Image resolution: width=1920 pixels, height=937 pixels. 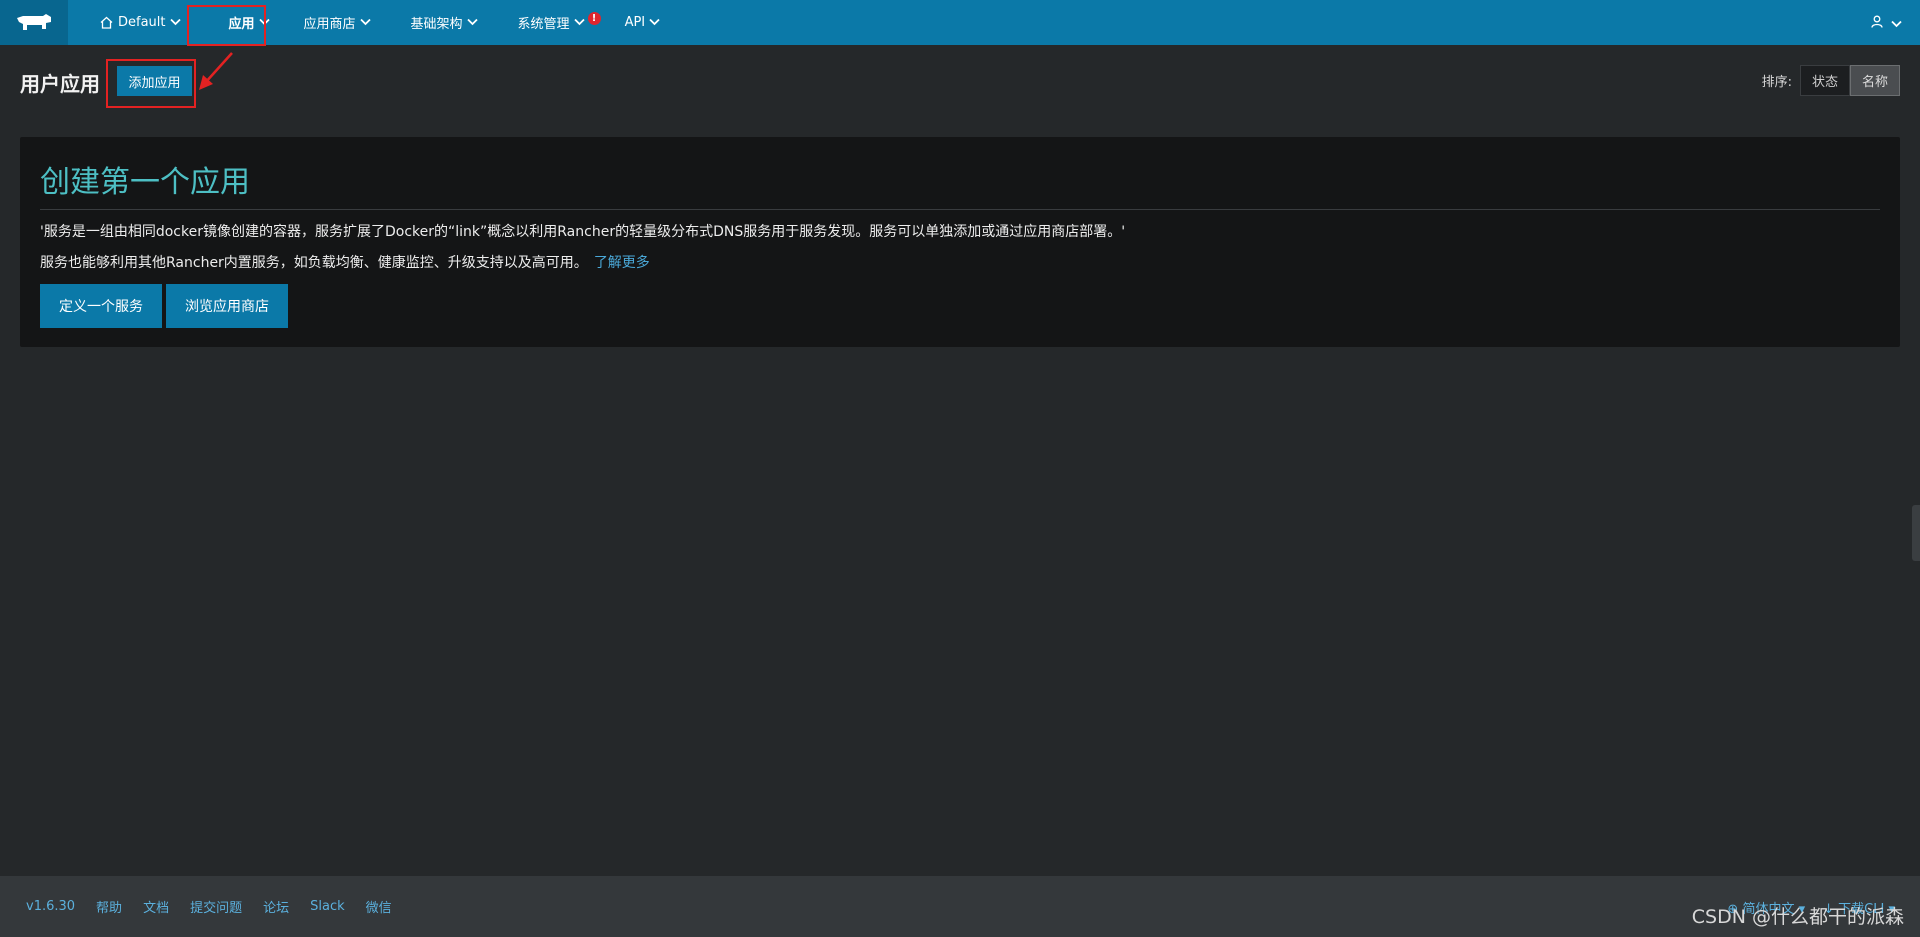 I want to click on nav-infrastructure-label: 基础架构, so click(x=436, y=24).